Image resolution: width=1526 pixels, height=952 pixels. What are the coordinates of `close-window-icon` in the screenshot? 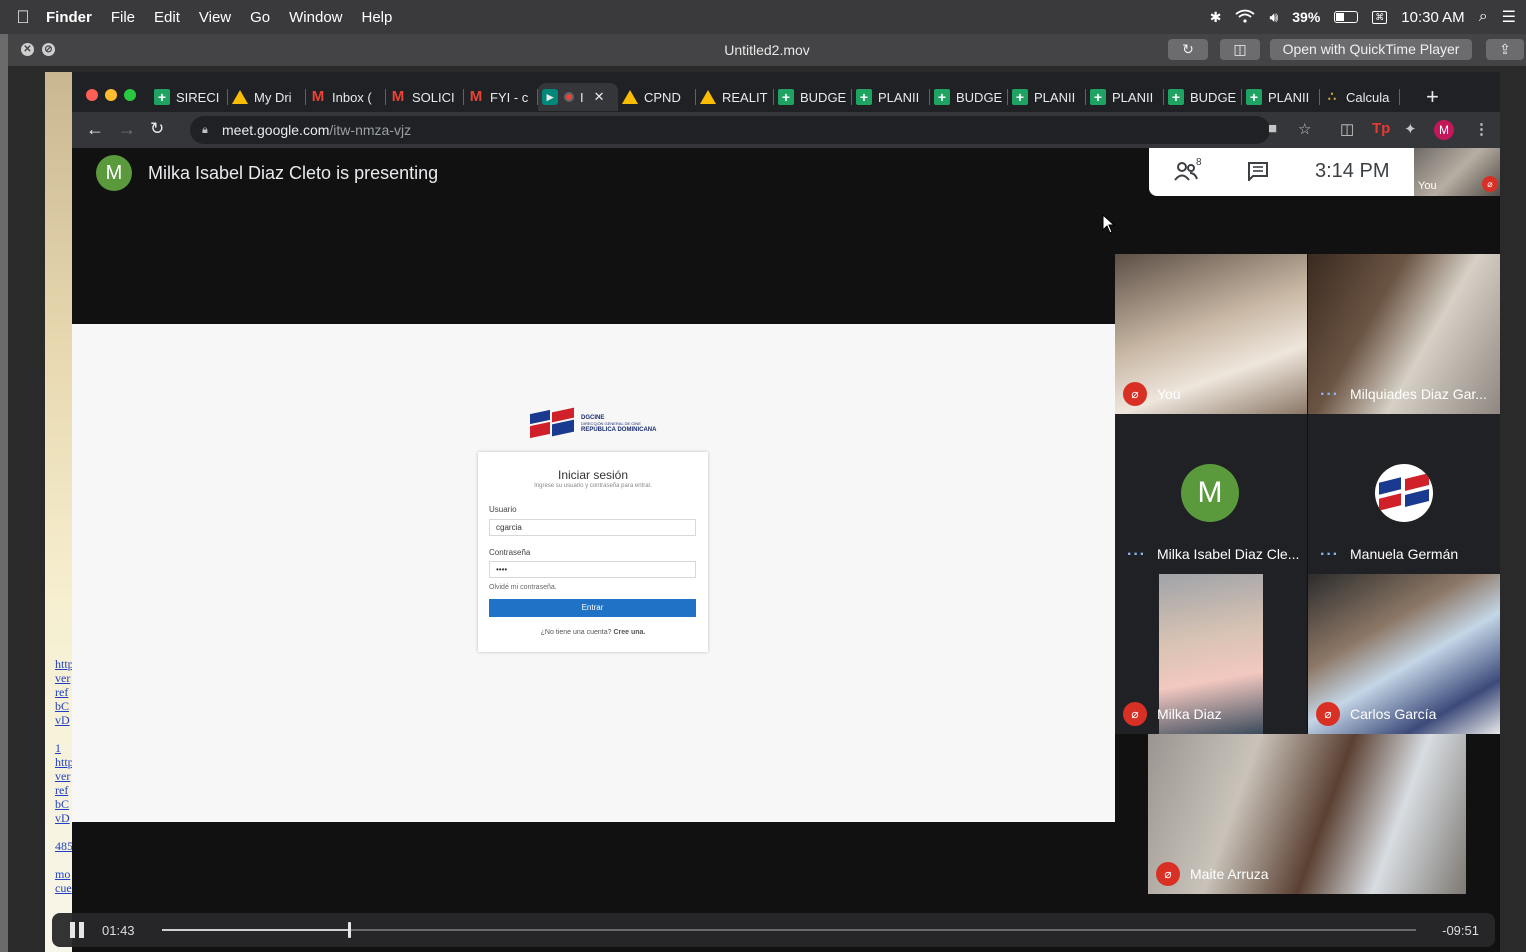 It's located at (92, 95).